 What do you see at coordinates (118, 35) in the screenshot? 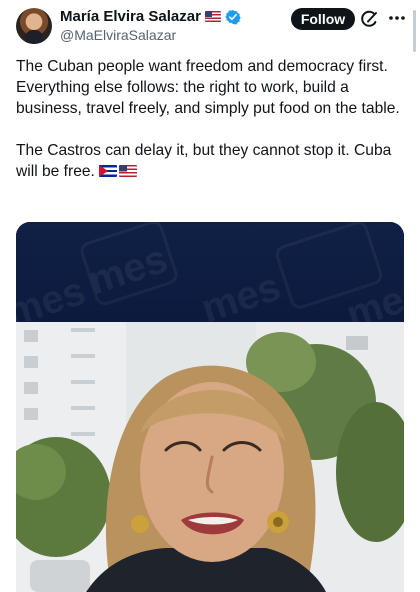
I see `author-handle: @MaElviraSalazar` at bounding box center [118, 35].